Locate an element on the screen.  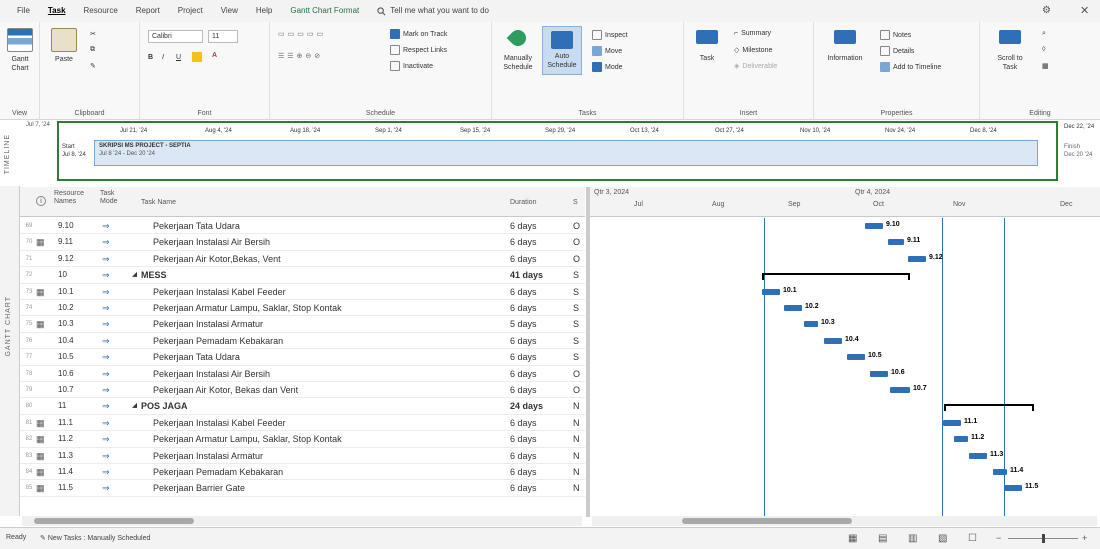
col-resource-names: Resource Names is located at coordinates (74, 198).